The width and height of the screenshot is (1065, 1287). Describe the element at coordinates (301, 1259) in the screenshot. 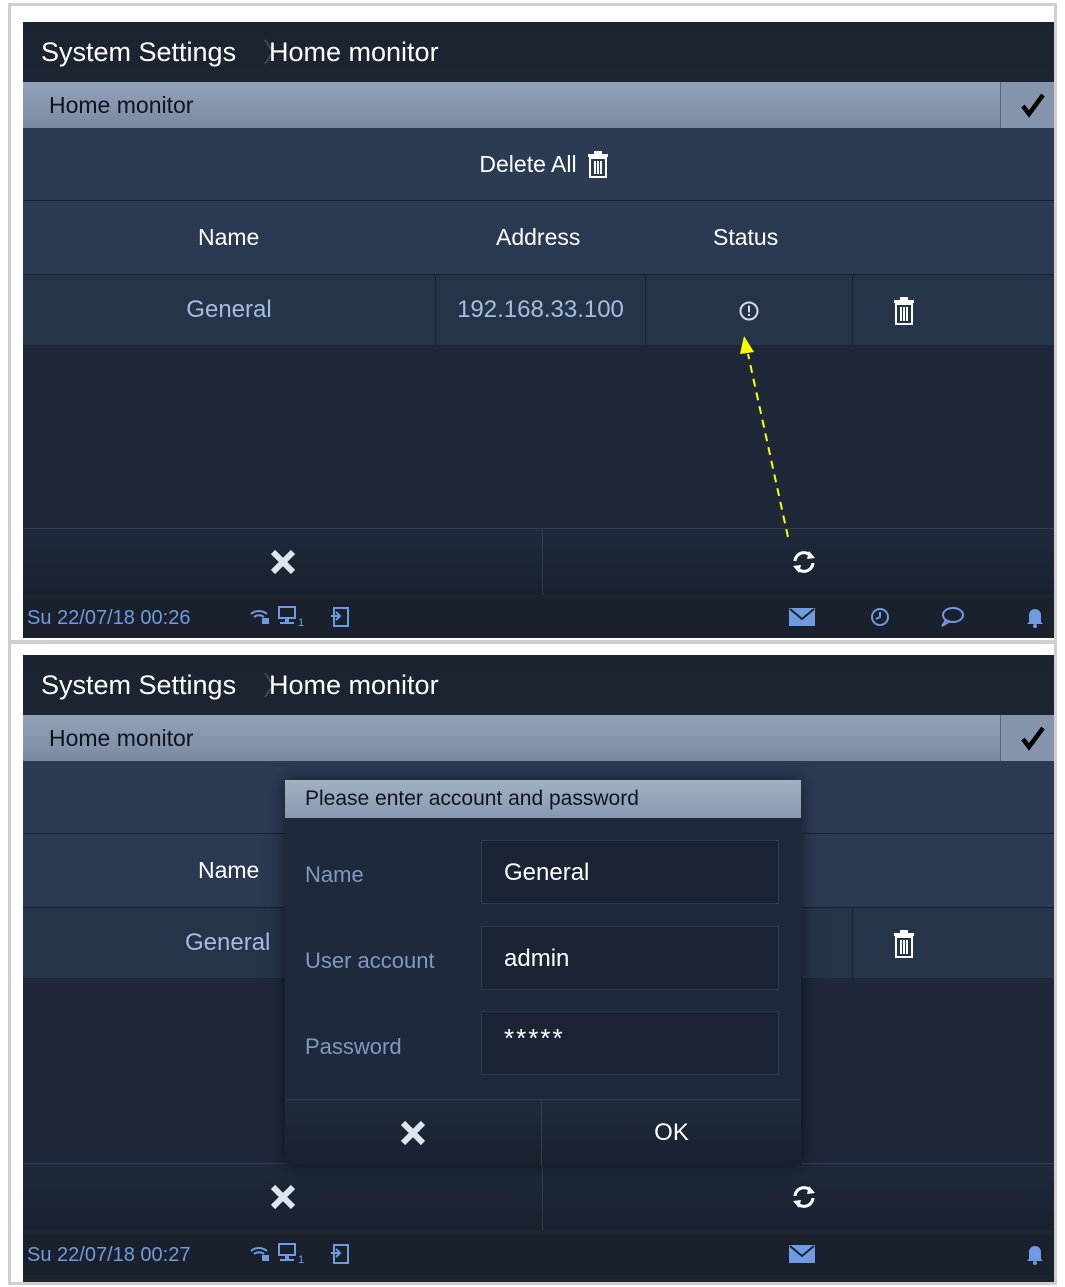

I see `svg-text: 1` at that location.